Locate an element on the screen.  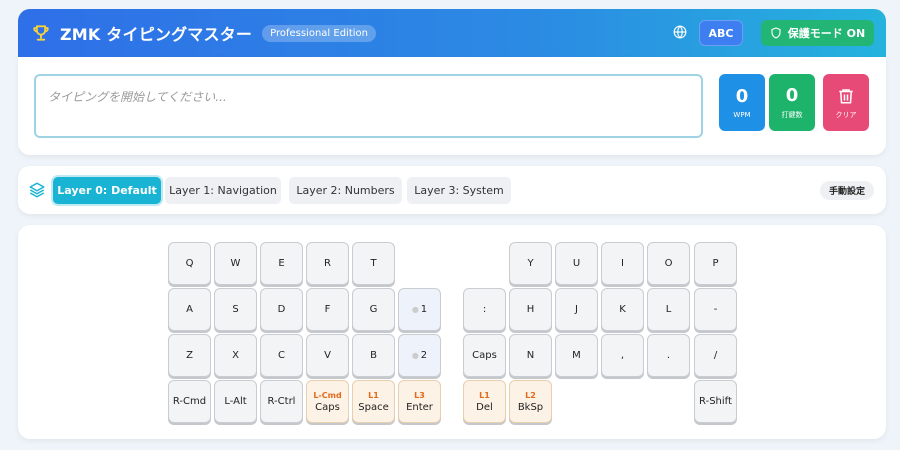
key-tap-label: Del is located at coordinates (484, 407).